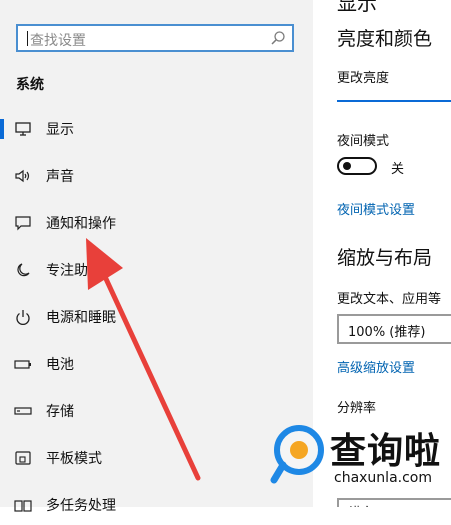  Describe the element at coordinates (156, 364) in the screenshot. I see `sidebar-item-battery: 电池` at that location.